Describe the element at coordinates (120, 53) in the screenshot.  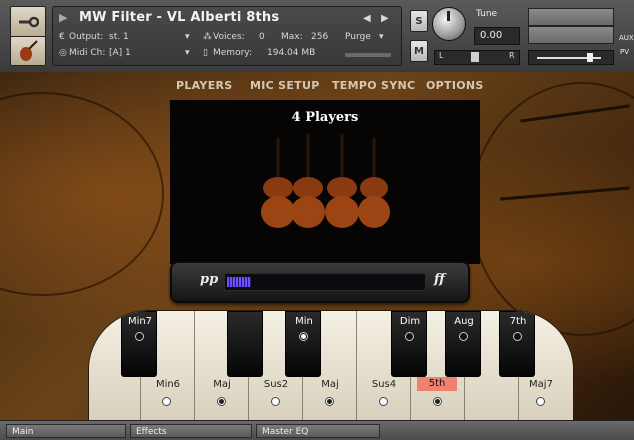
I see `midi-channel-value: [A] 1` at that location.